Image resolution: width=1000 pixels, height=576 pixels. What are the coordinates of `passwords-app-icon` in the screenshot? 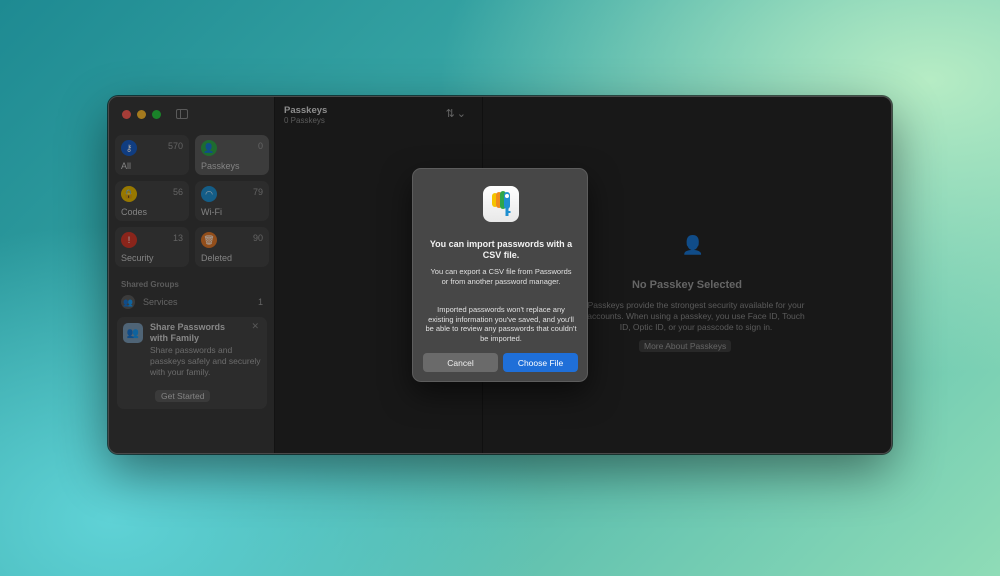 It's located at (501, 204).